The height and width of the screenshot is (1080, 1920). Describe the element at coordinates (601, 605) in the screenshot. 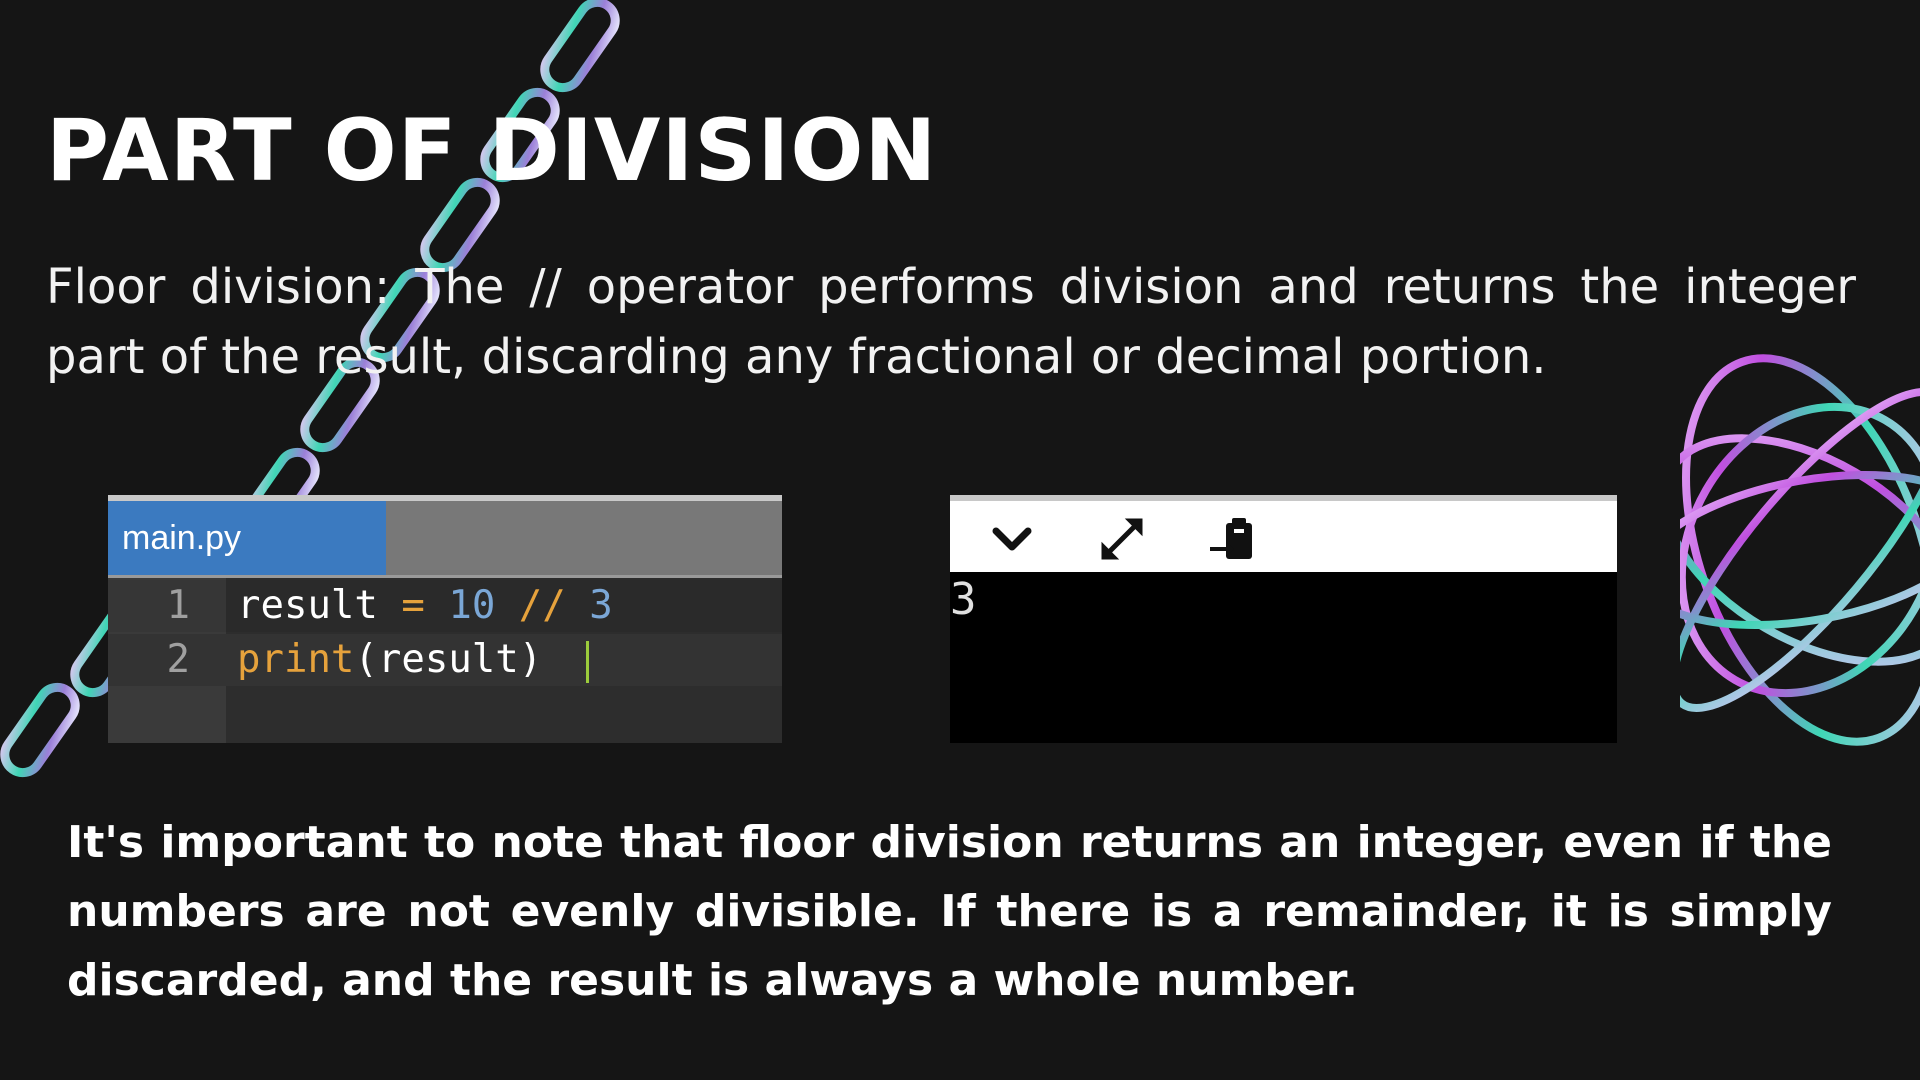

I see `code-token-number: 3` at that location.